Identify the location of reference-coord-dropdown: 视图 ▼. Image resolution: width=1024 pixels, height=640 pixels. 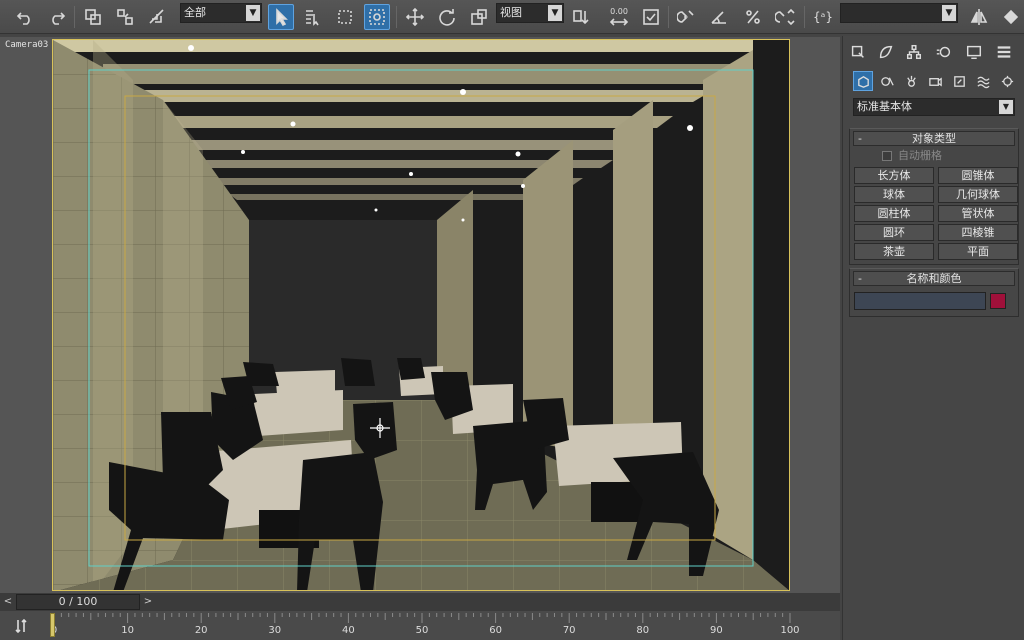
(530, 13).